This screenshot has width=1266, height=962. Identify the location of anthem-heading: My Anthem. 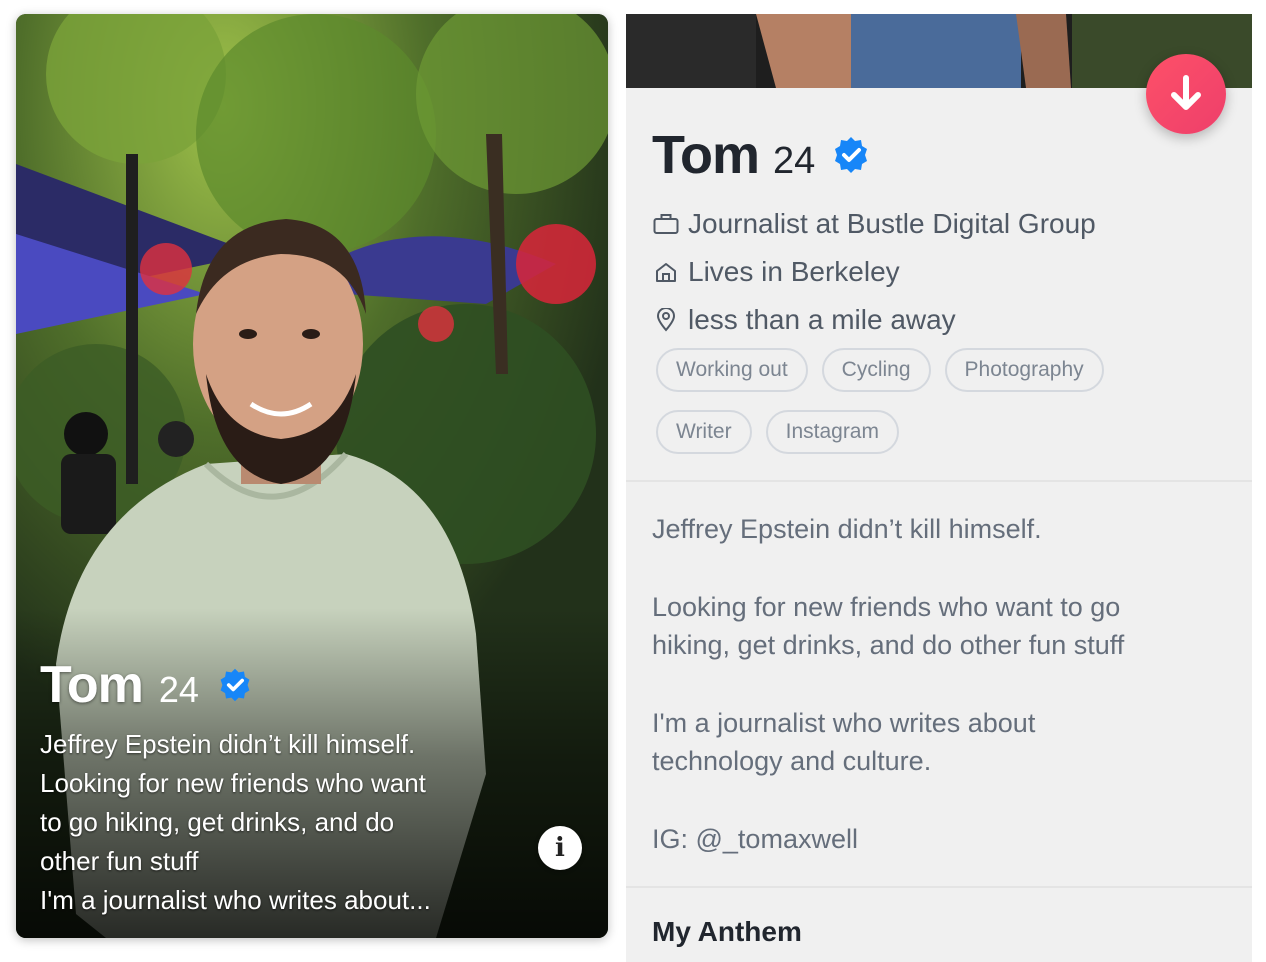
(727, 931).